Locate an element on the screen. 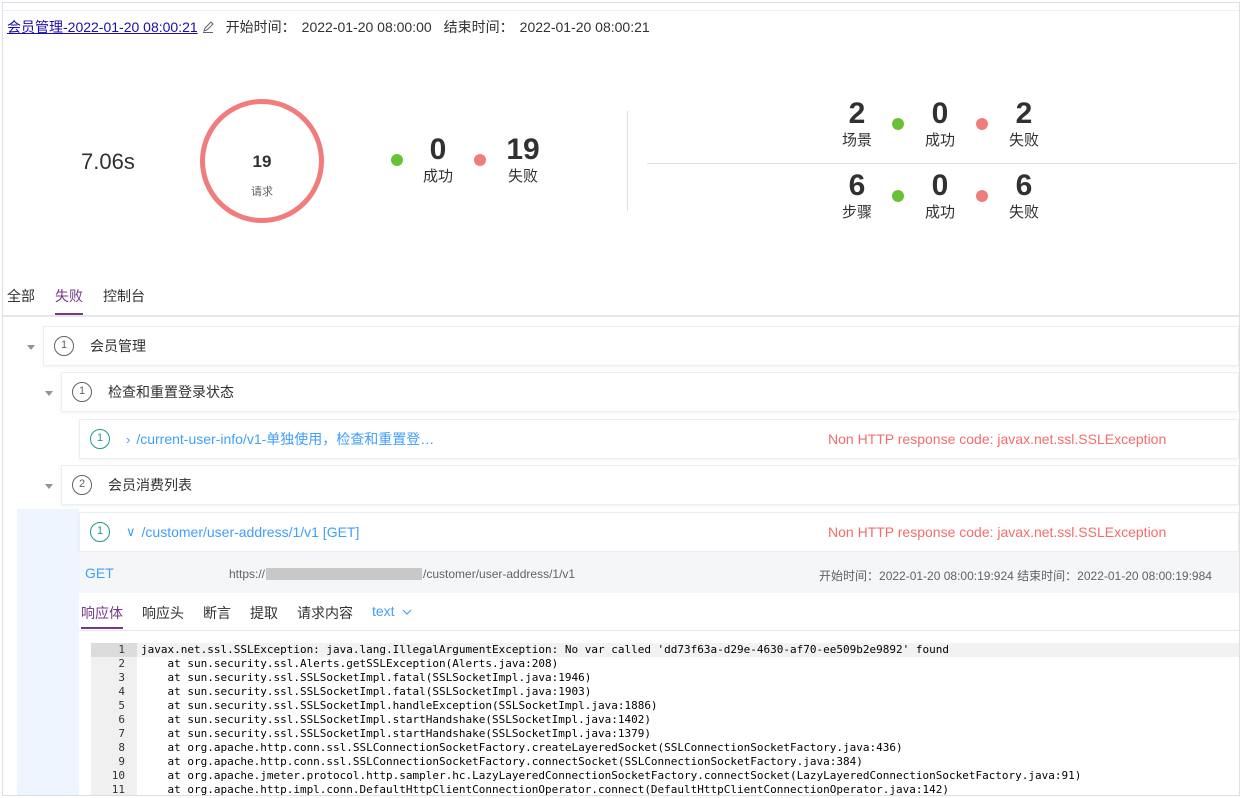 This screenshot has height=798, width=1242. tab-failed: 失败 is located at coordinates (69, 301).